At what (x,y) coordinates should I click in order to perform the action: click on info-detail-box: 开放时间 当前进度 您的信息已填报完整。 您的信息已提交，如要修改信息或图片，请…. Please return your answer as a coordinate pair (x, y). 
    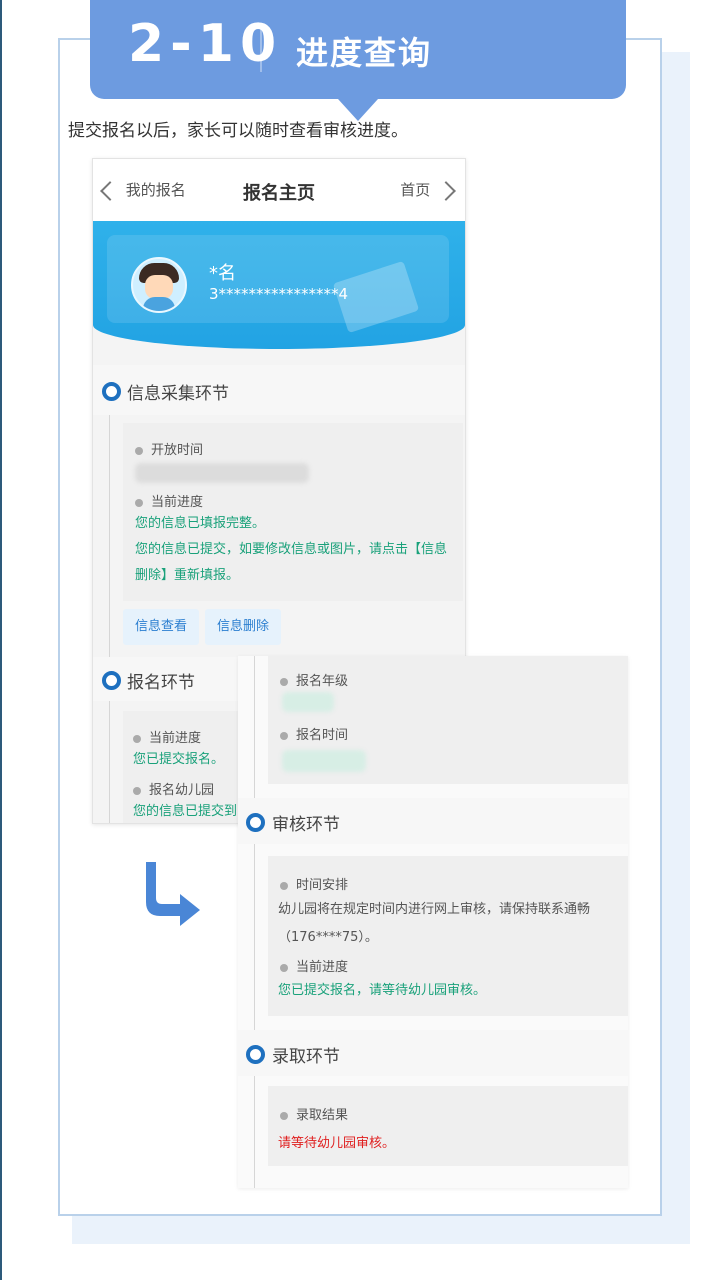
    Looking at the image, I should click on (293, 512).